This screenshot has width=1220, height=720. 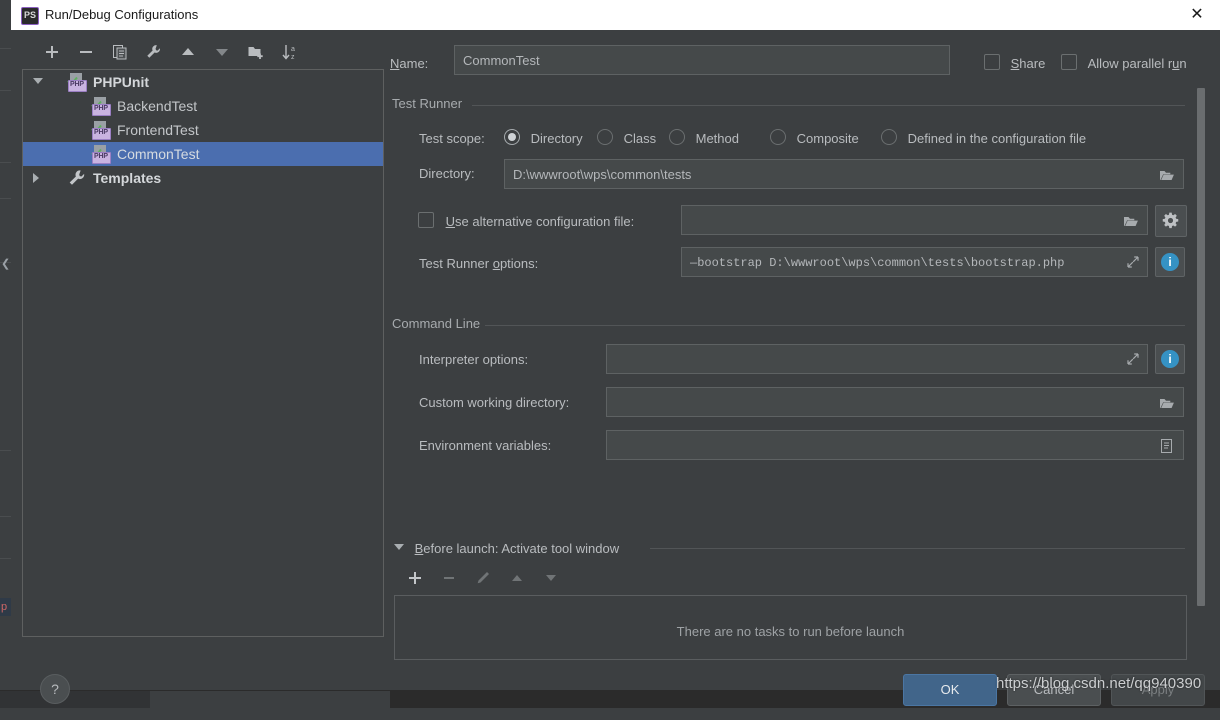 What do you see at coordinates (1166, 447) in the screenshot?
I see `env-vars-browse-icon` at bounding box center [1166, 447].